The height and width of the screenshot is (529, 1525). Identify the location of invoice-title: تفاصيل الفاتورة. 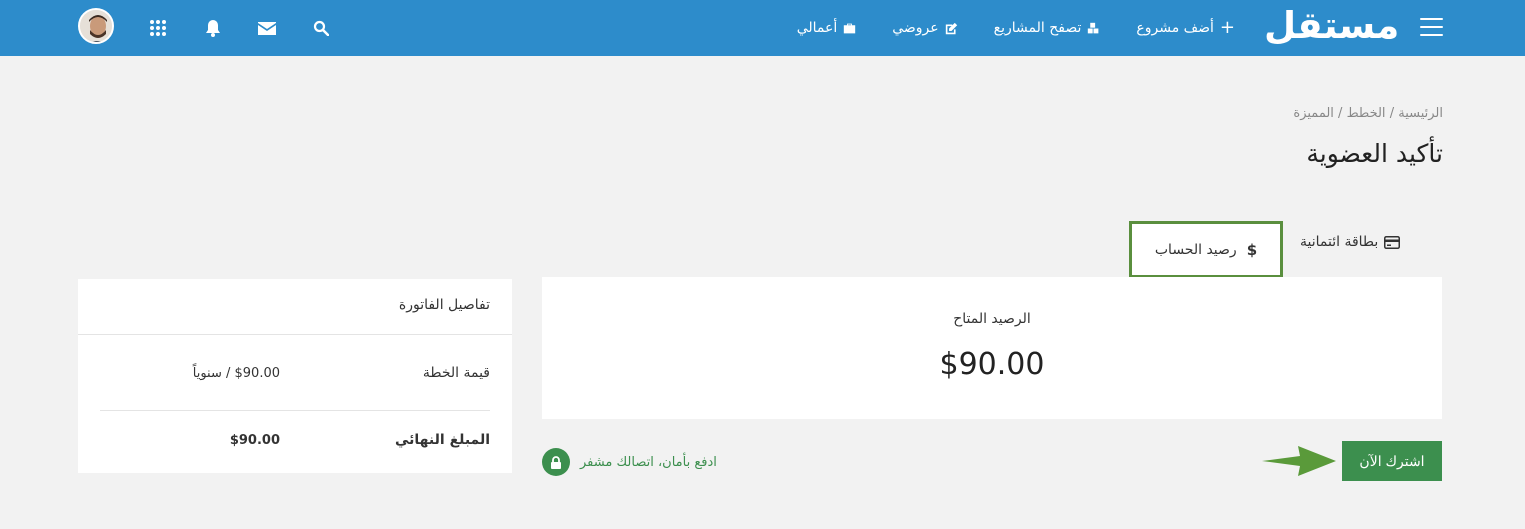
(444, 305).